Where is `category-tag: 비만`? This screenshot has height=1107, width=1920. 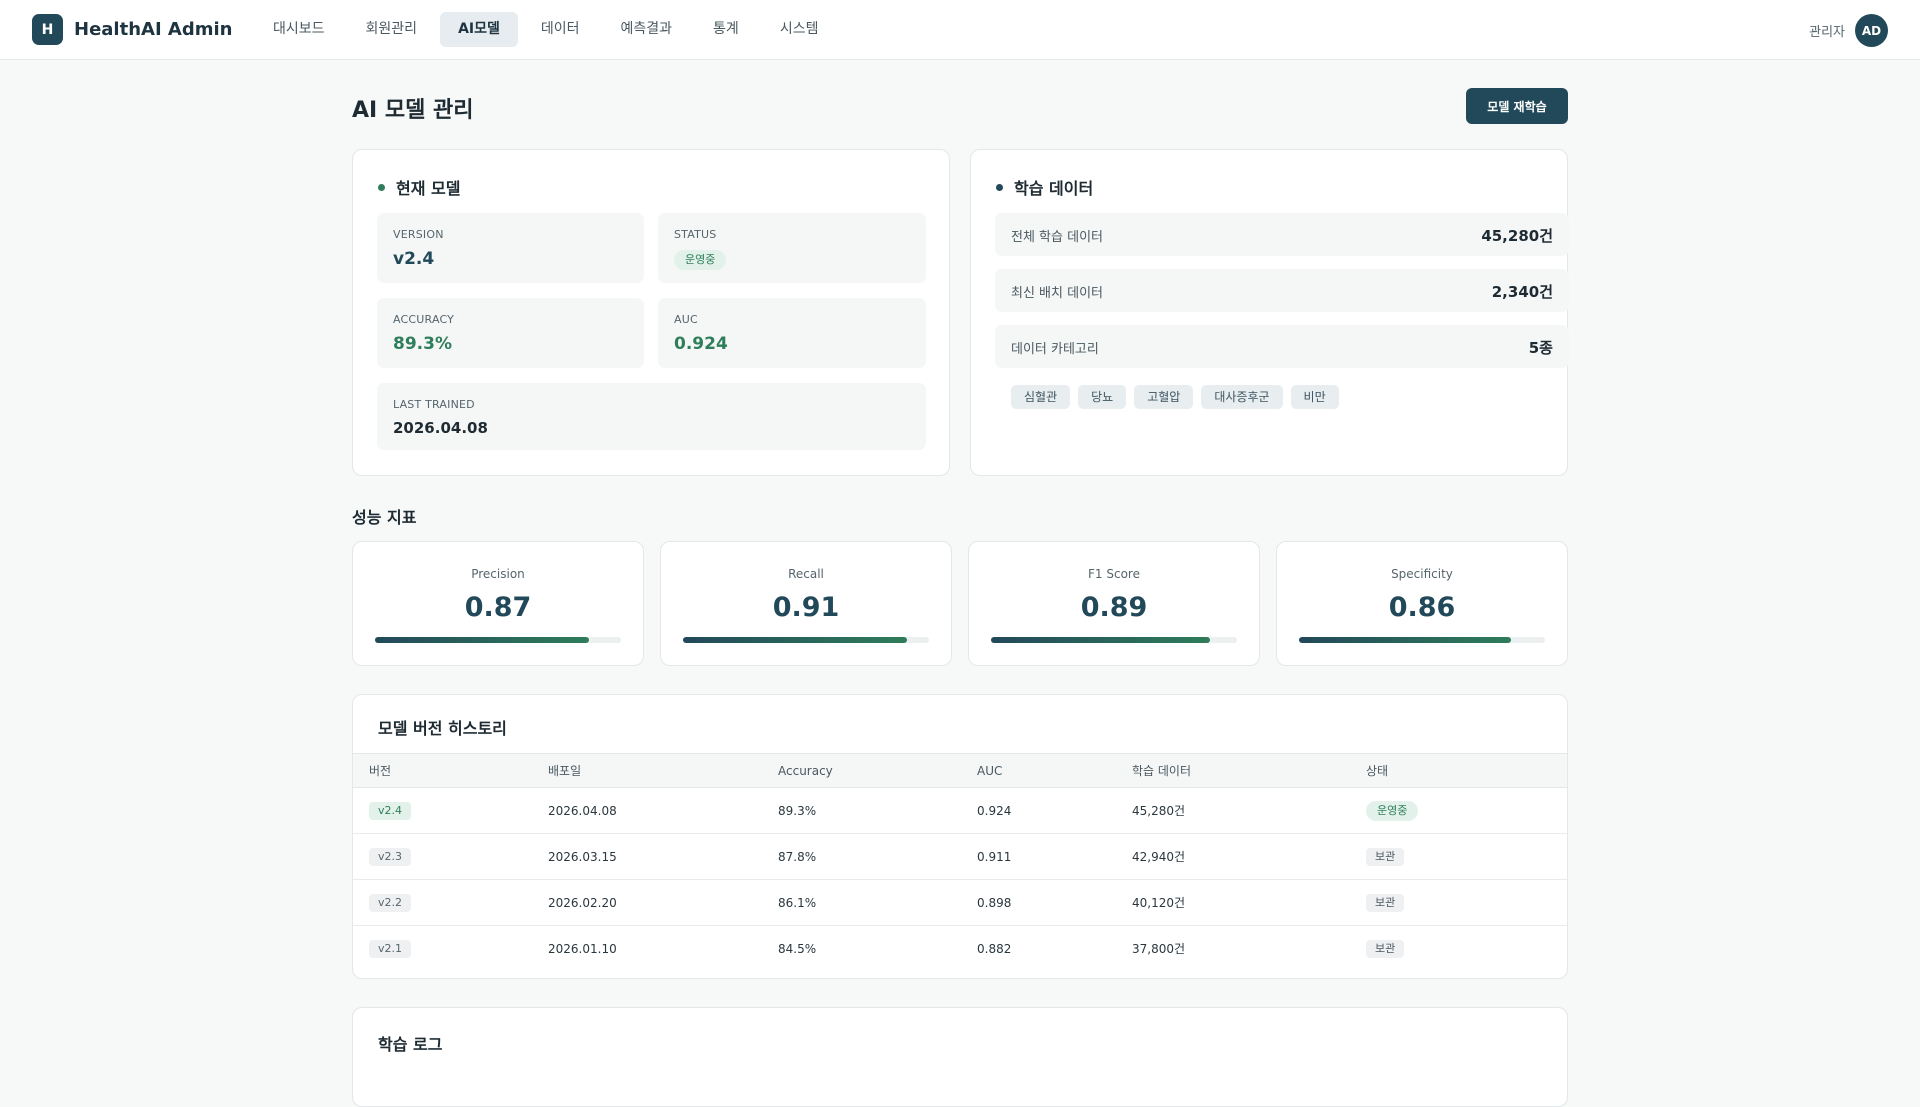 category-tag: 비만 is located at coordinates (1314, 397).